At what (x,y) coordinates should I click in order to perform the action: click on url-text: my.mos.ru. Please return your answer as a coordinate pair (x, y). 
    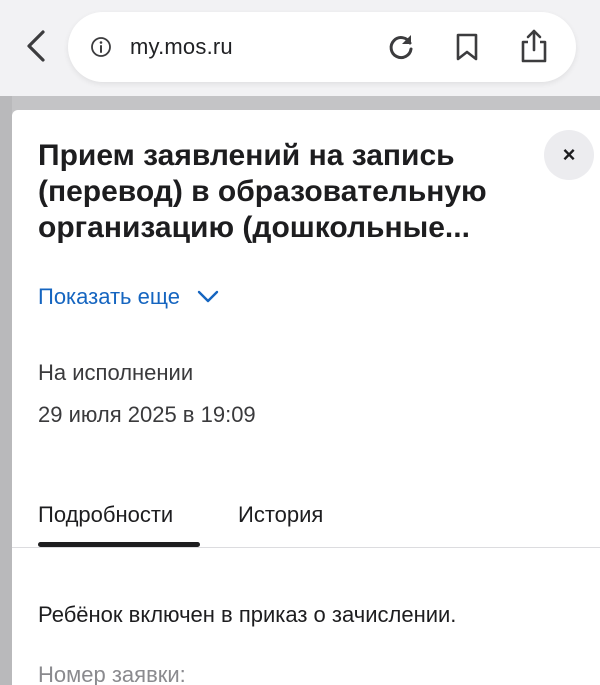
    Looking at the image, I should click on (181, 47).